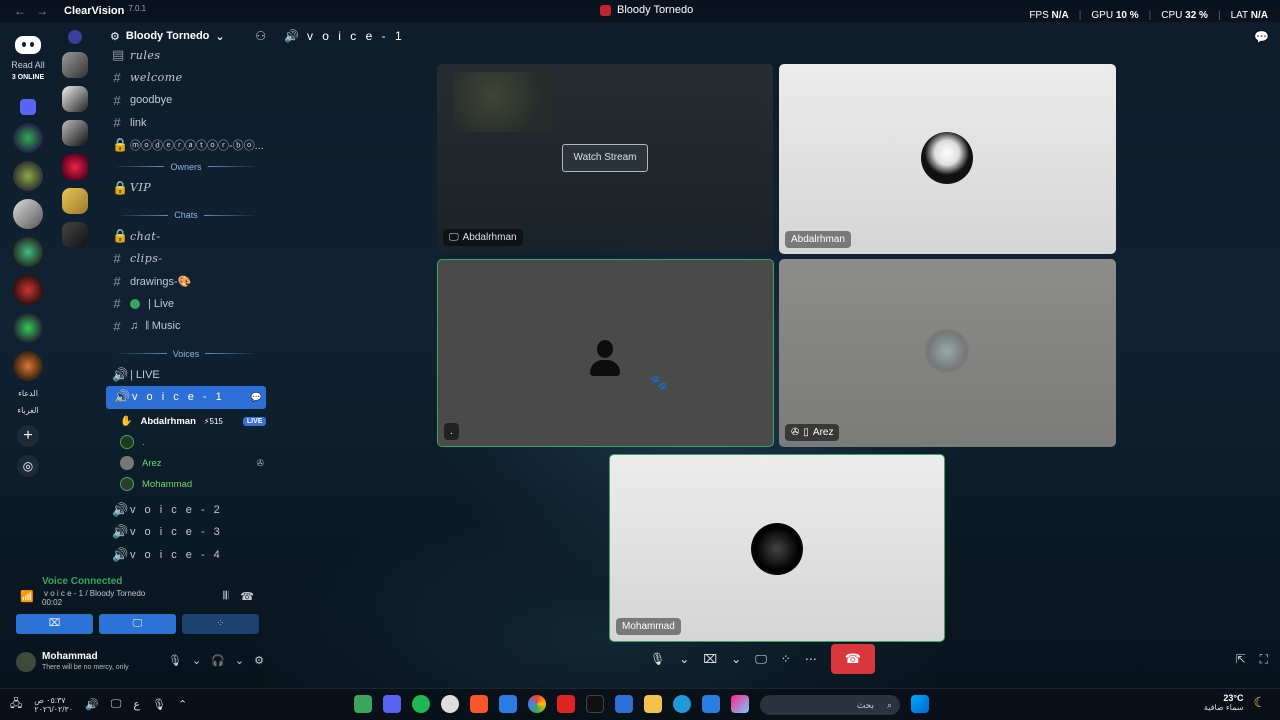 This screenshot has height=720, width=1280. What do you see at coordinates (777, 548) in the screenshot?
I see `participant-tile-mohammad: Mohammad` at bounding box center [777, 548].